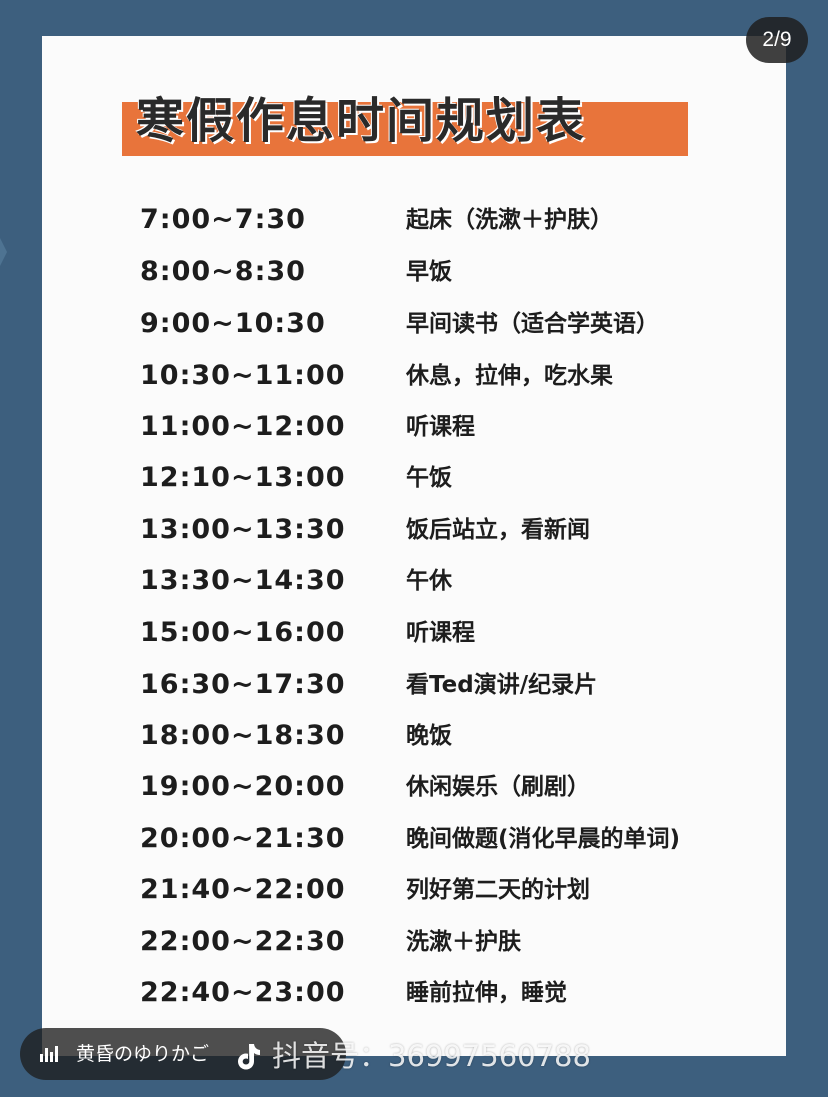 This screenshot has width=828, height=1097. I want to click on time-range: 20:00~21:30, so click(243, 838).